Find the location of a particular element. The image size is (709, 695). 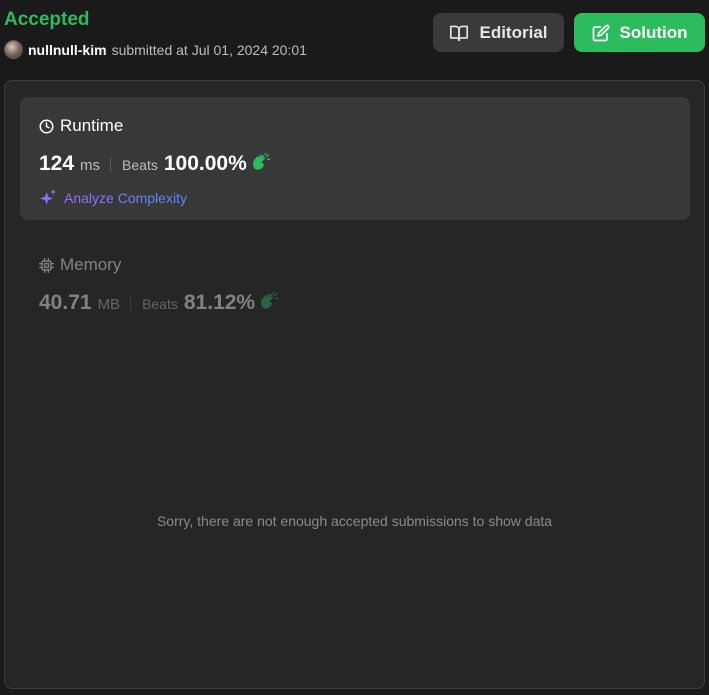

edit-icon is located at coordinates (600, 32).